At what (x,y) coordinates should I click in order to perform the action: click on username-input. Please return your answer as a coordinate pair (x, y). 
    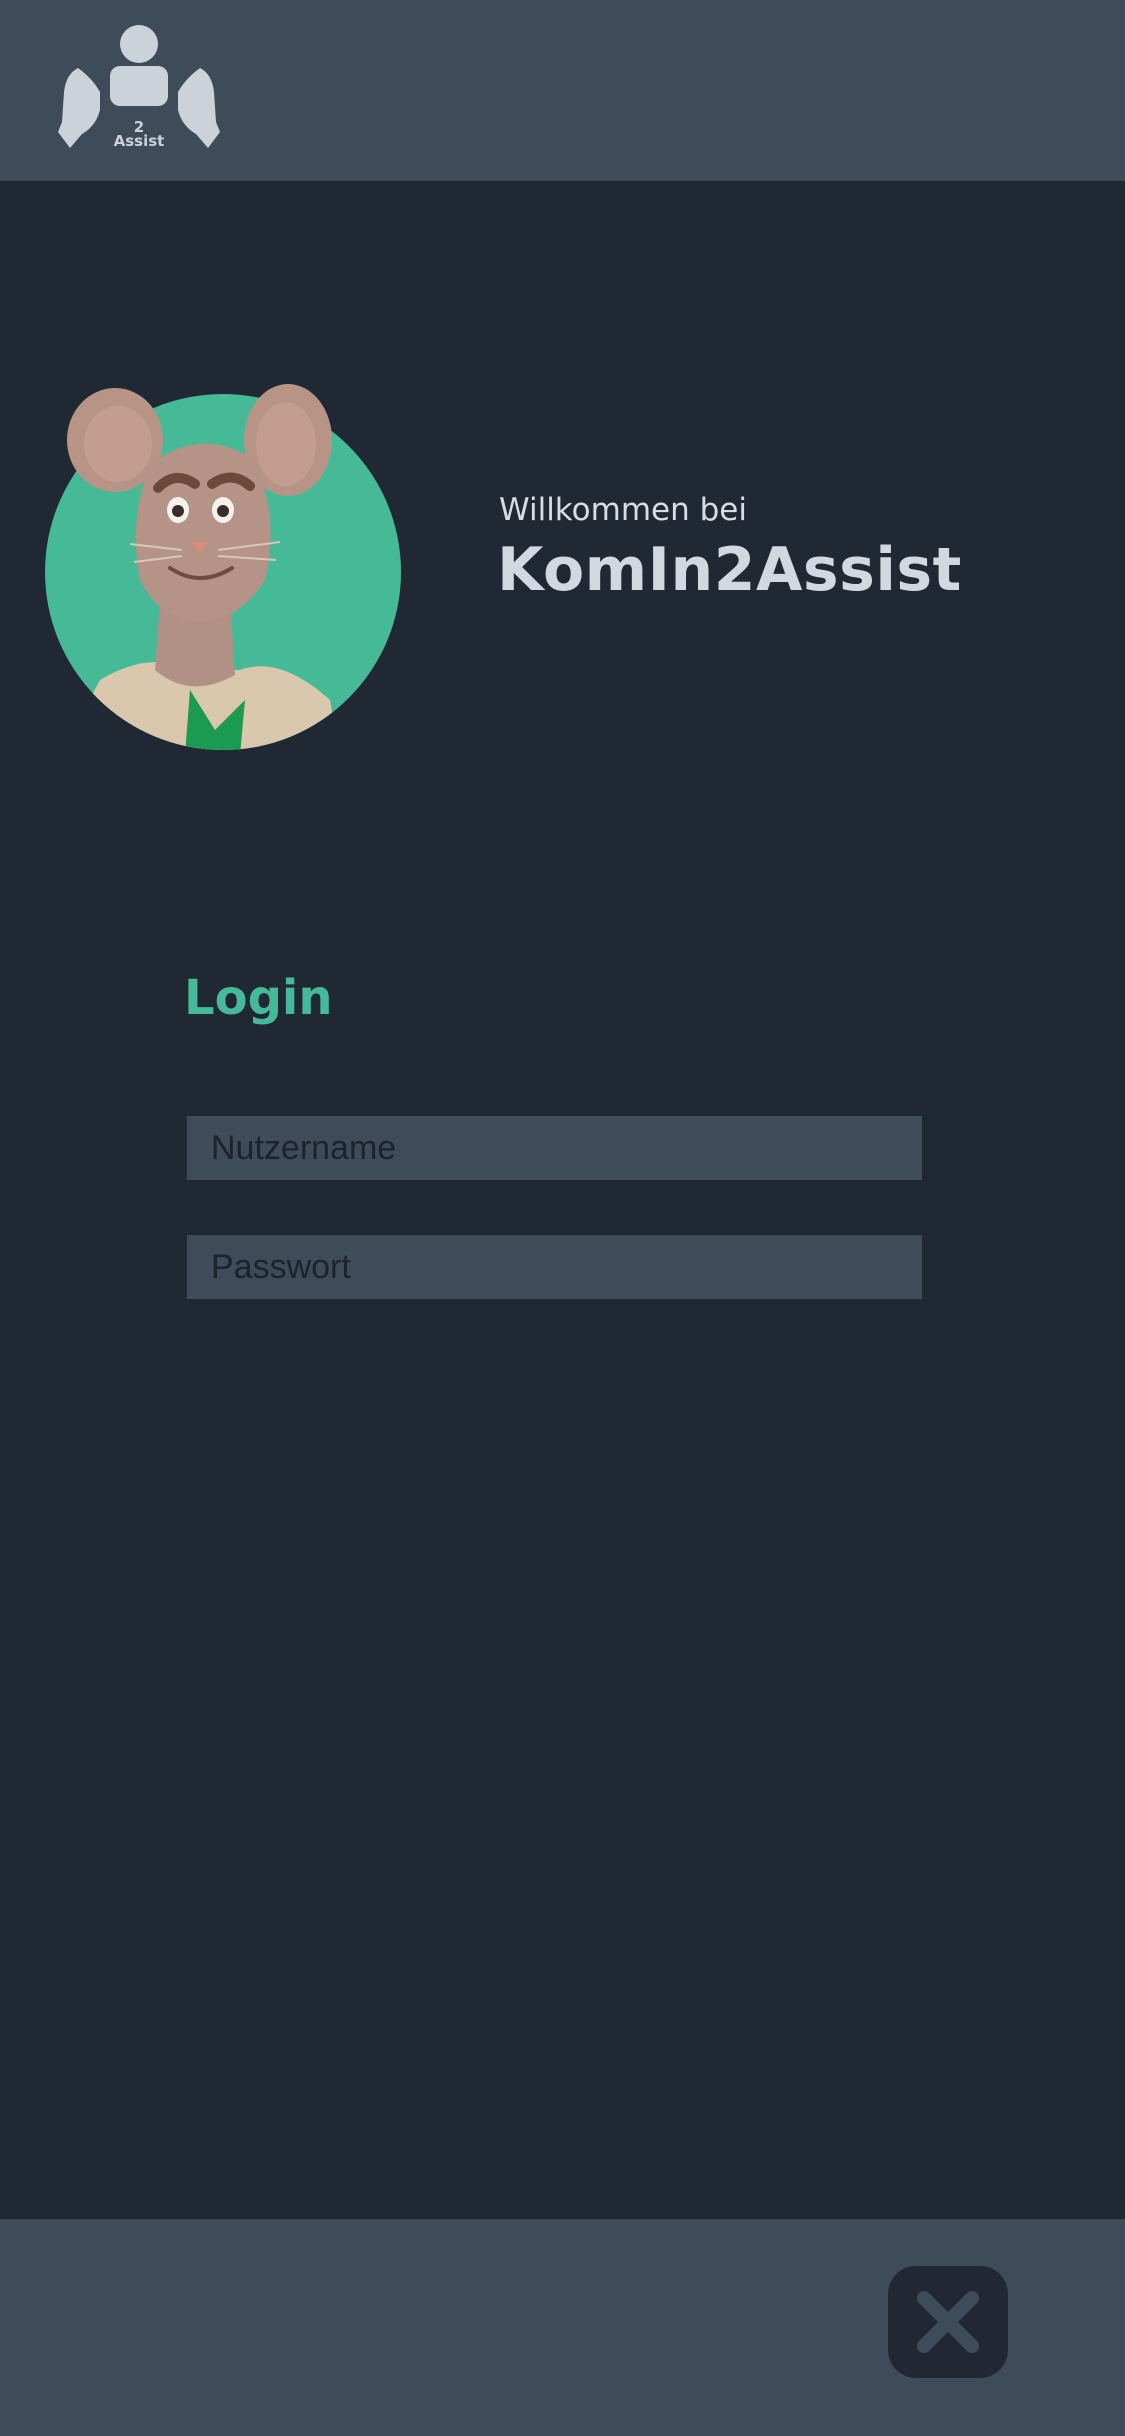
    Looking at the image, I should click on (554, 1148).